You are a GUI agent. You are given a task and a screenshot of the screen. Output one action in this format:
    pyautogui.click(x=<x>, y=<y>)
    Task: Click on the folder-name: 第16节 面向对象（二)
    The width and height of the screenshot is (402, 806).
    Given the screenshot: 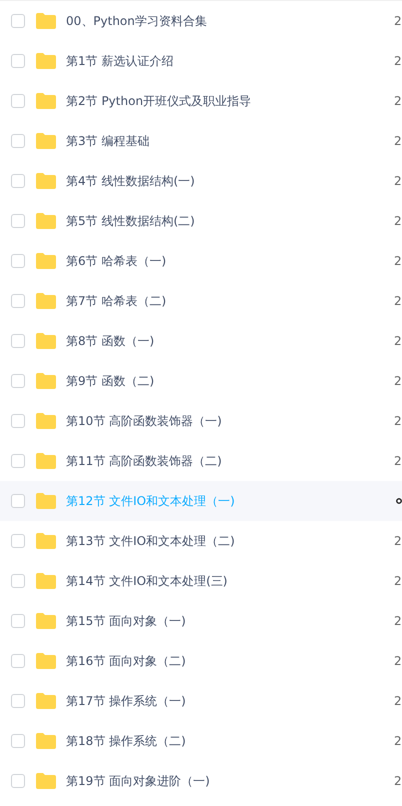 What is the action you would take?
    pyautogui.click(x=126, y=661)
    